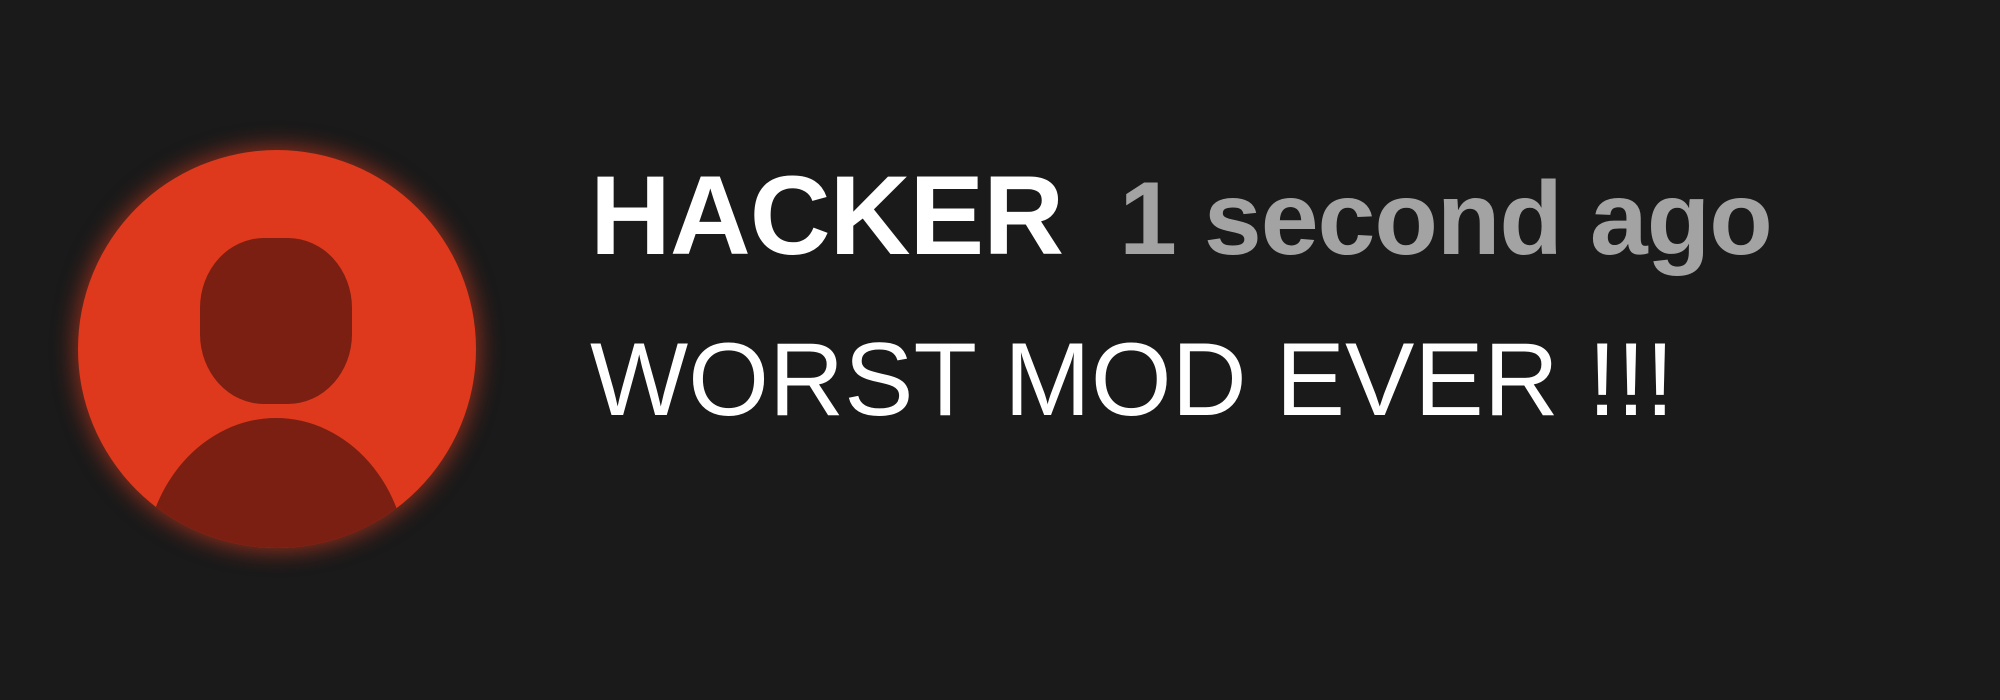 This screenshot has width=2000, height=700. What do you see at coordinates (1132, 380) in the screenshot?
I see `comment-text: WORST MOD EVER !!!` at bounding box center [1132, 380].